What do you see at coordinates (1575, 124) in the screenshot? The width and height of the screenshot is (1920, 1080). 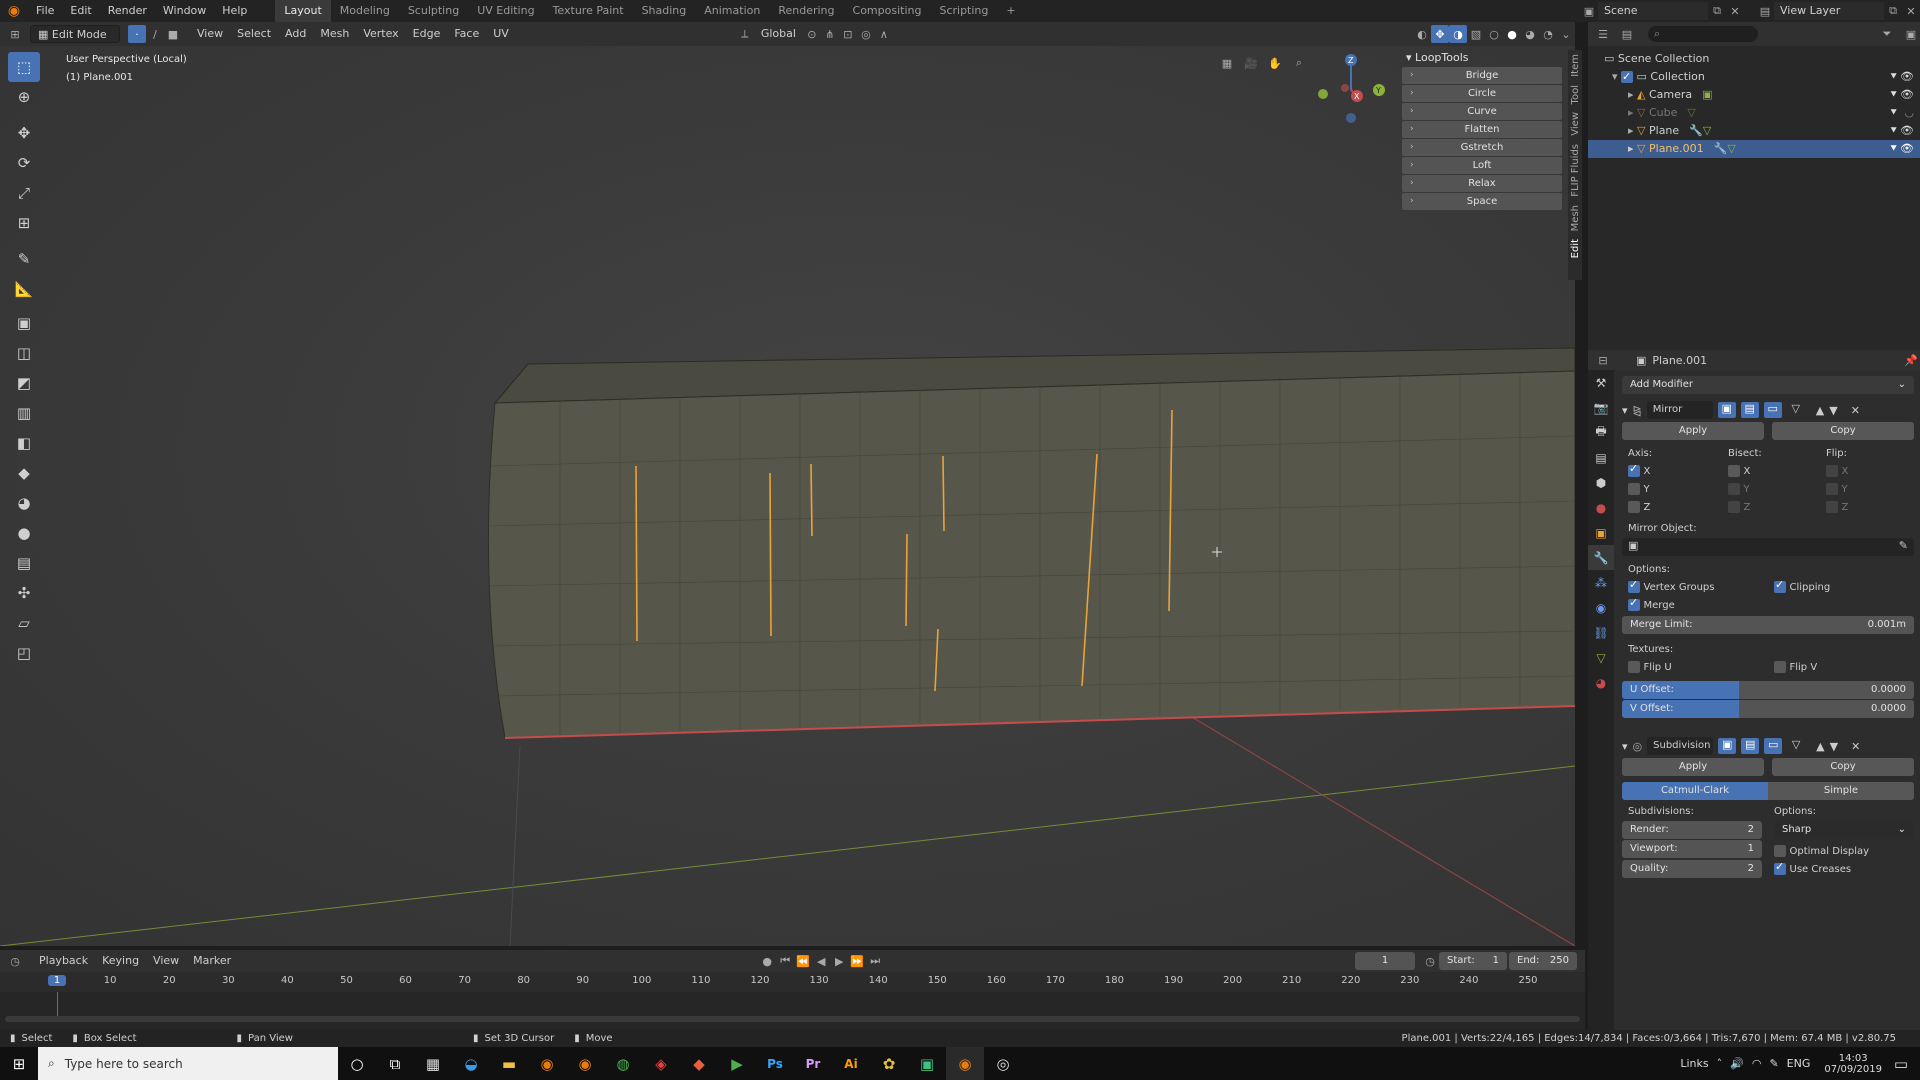 I see `sidebar-tab-view: View` at bounding box center [1575, 124].